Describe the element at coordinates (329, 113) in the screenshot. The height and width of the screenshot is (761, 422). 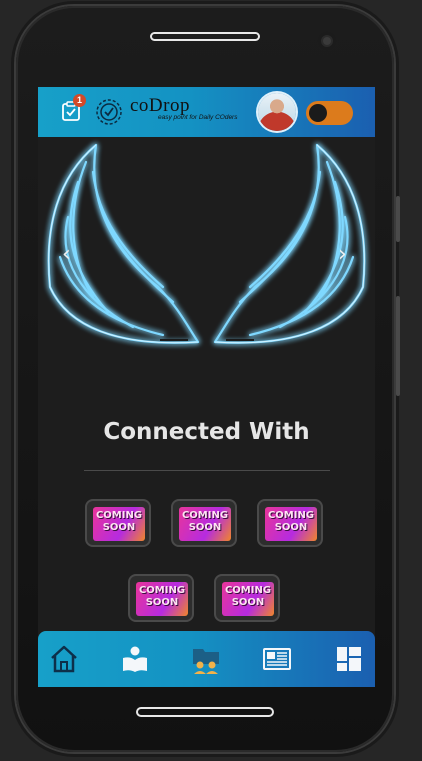
I see `theme-toggle` at that location.